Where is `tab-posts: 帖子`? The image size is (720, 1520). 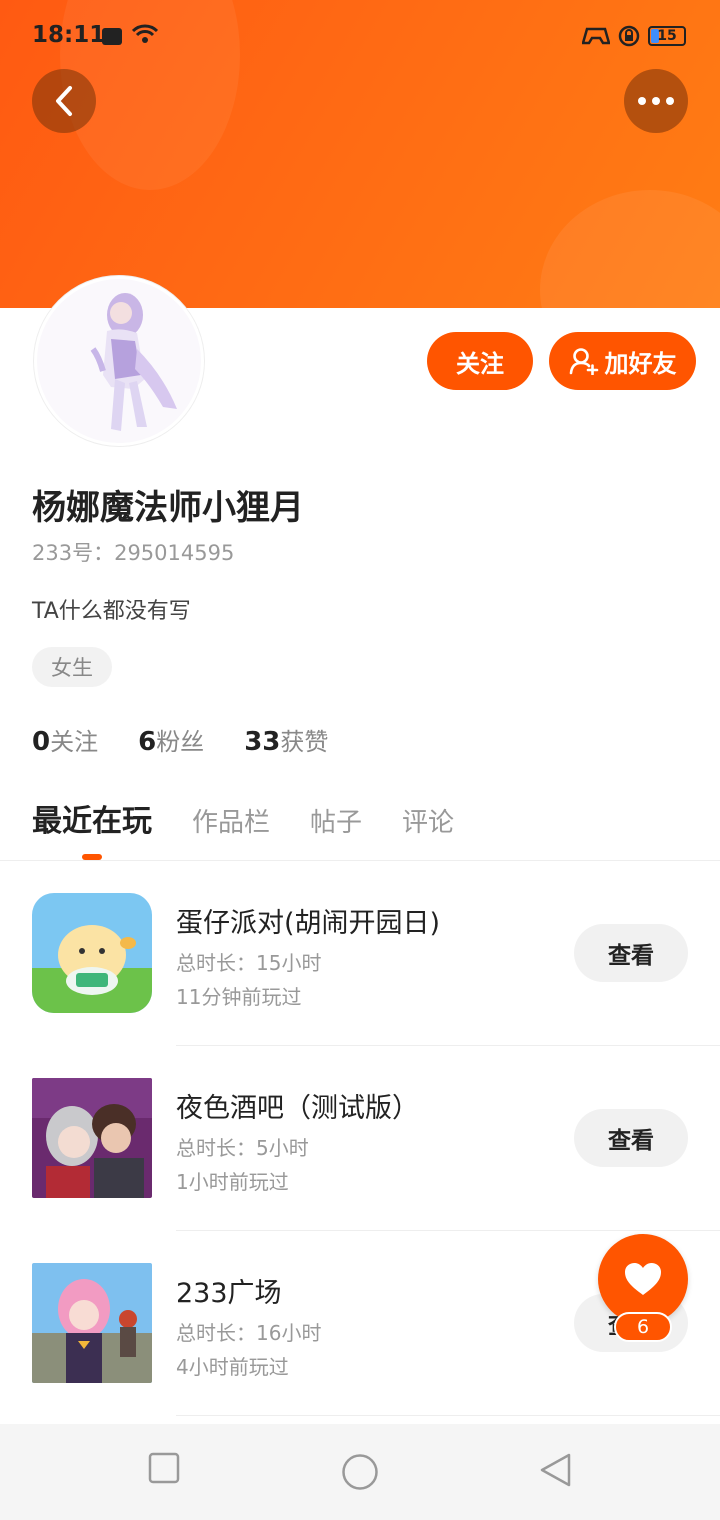
tab-posts: 帖子 is located at coordinates (336, 820).